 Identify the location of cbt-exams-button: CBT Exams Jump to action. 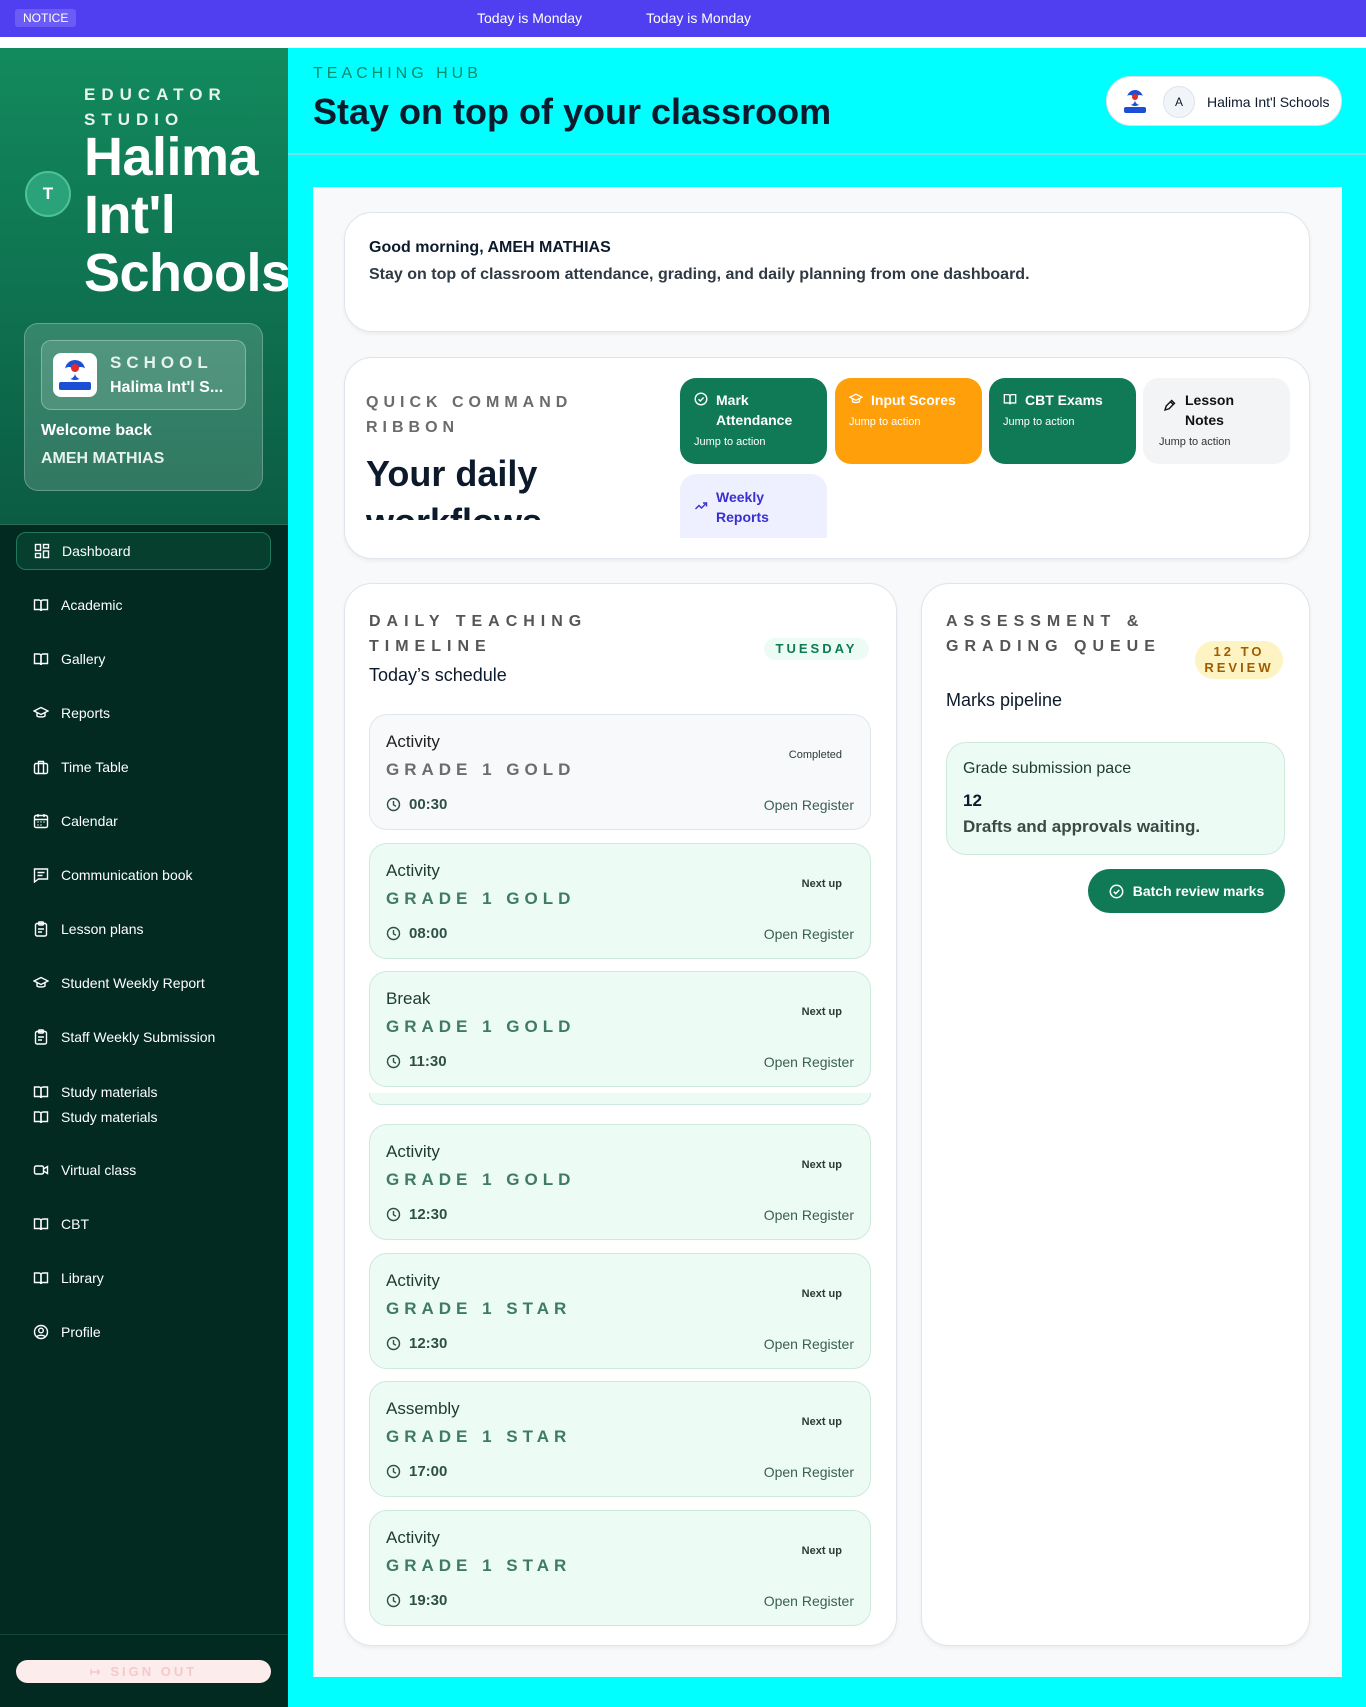
(1062, 421).